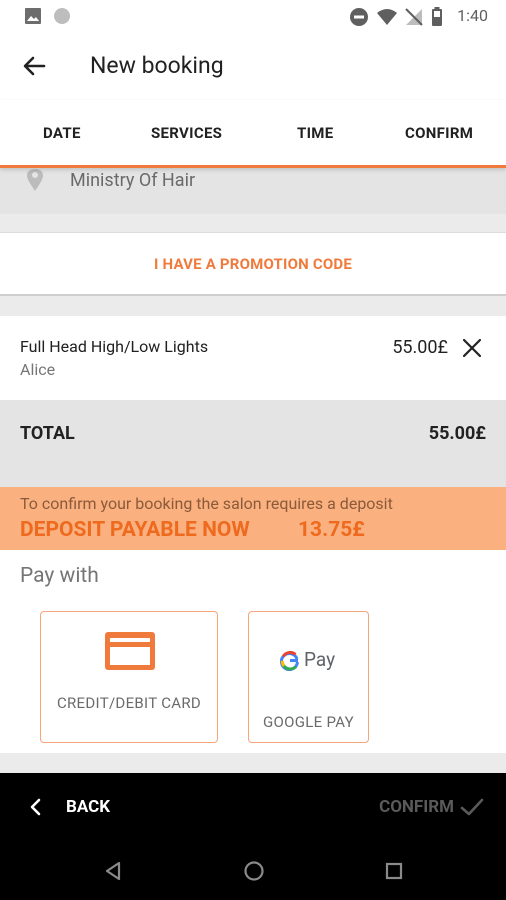 The height and width of the screenshot is (900, 506). Describe the element at coordinates (472, 348) in the screenshot. I see `remove-service-icon` at that location.